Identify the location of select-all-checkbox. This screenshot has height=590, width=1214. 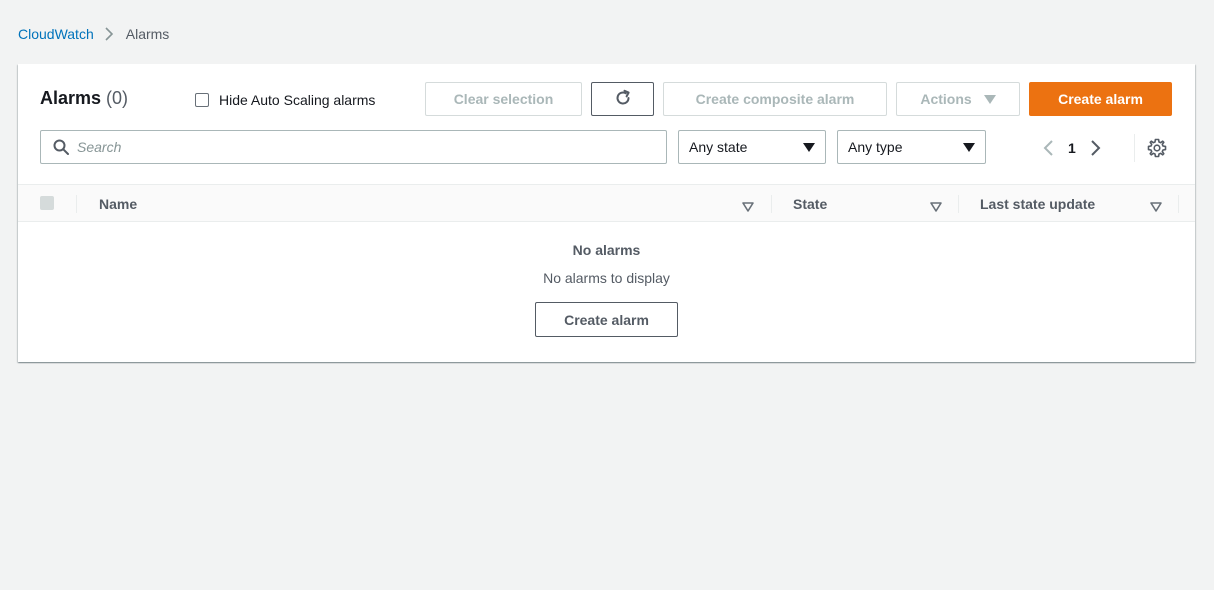
(47, 203).